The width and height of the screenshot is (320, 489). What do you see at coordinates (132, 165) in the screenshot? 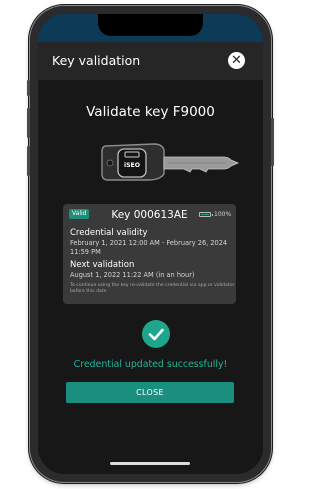
I see `key-logo-text: iSEO` at bounding box center [132, 165].